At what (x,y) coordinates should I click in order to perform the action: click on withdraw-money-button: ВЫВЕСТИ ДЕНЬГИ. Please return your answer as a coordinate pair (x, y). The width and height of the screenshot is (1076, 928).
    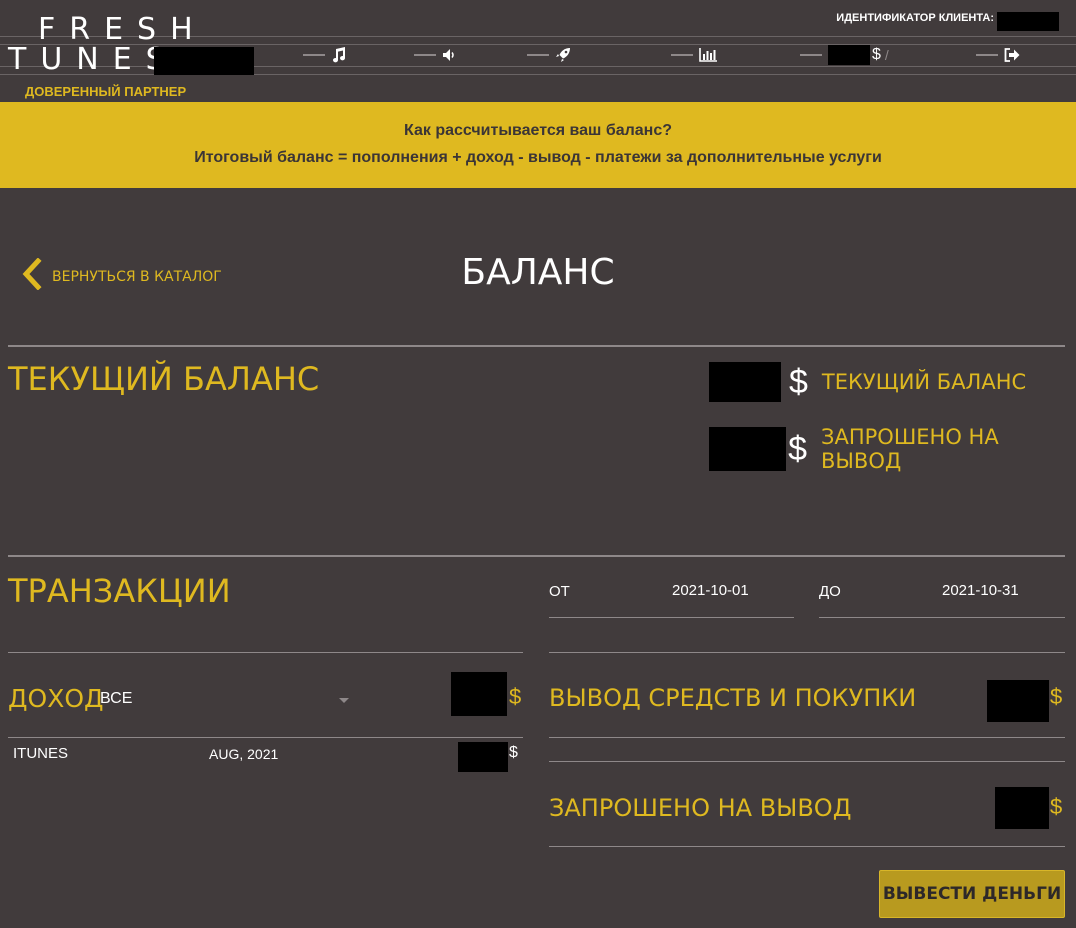
    Looking at the image, I should click on (972, 894).